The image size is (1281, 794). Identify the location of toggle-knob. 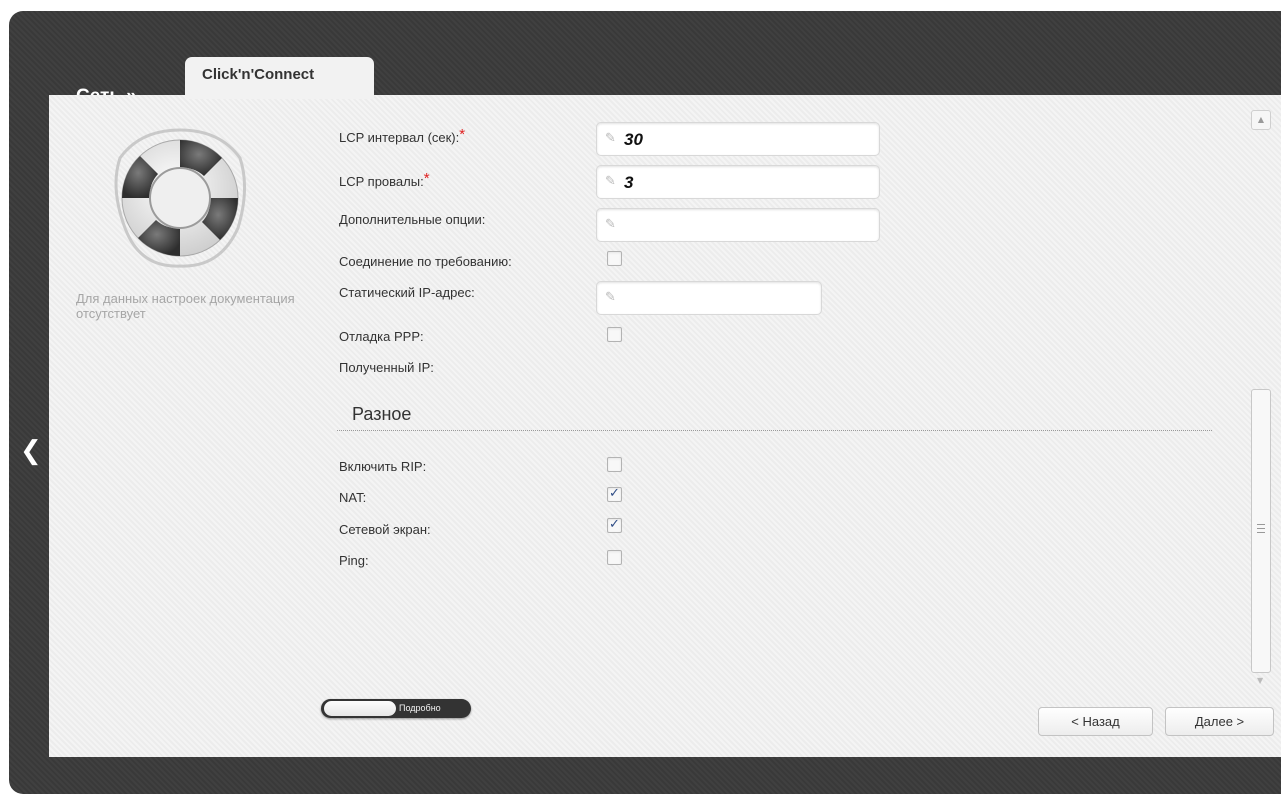
(360, 708).